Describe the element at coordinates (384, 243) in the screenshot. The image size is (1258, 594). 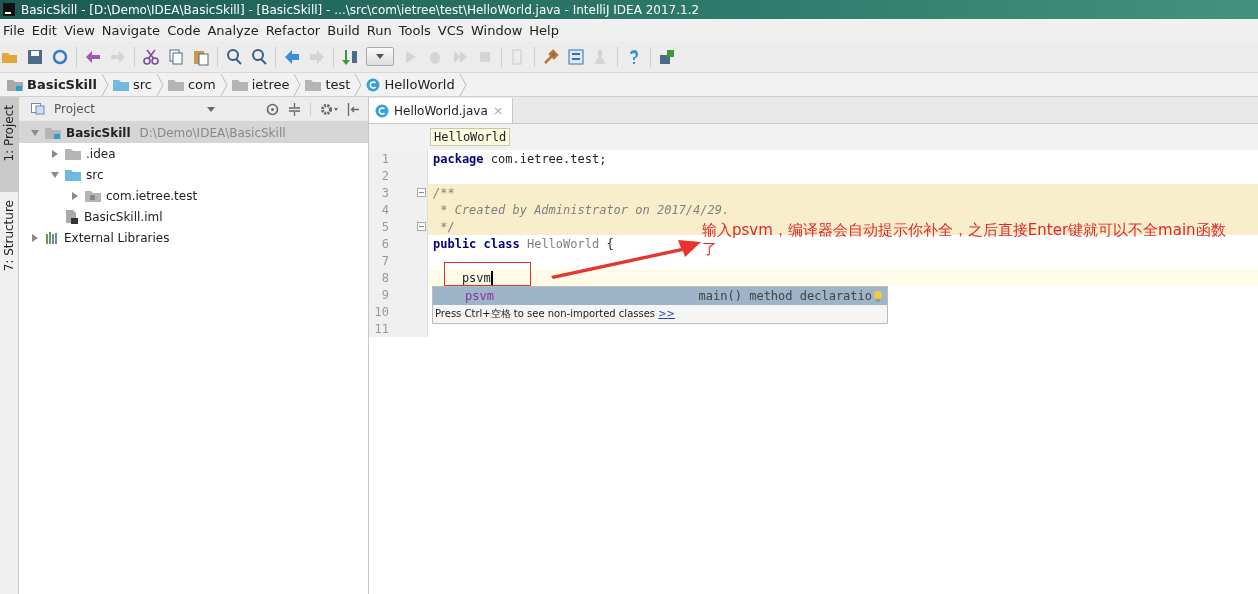
I see `line-number: 6` at that location.